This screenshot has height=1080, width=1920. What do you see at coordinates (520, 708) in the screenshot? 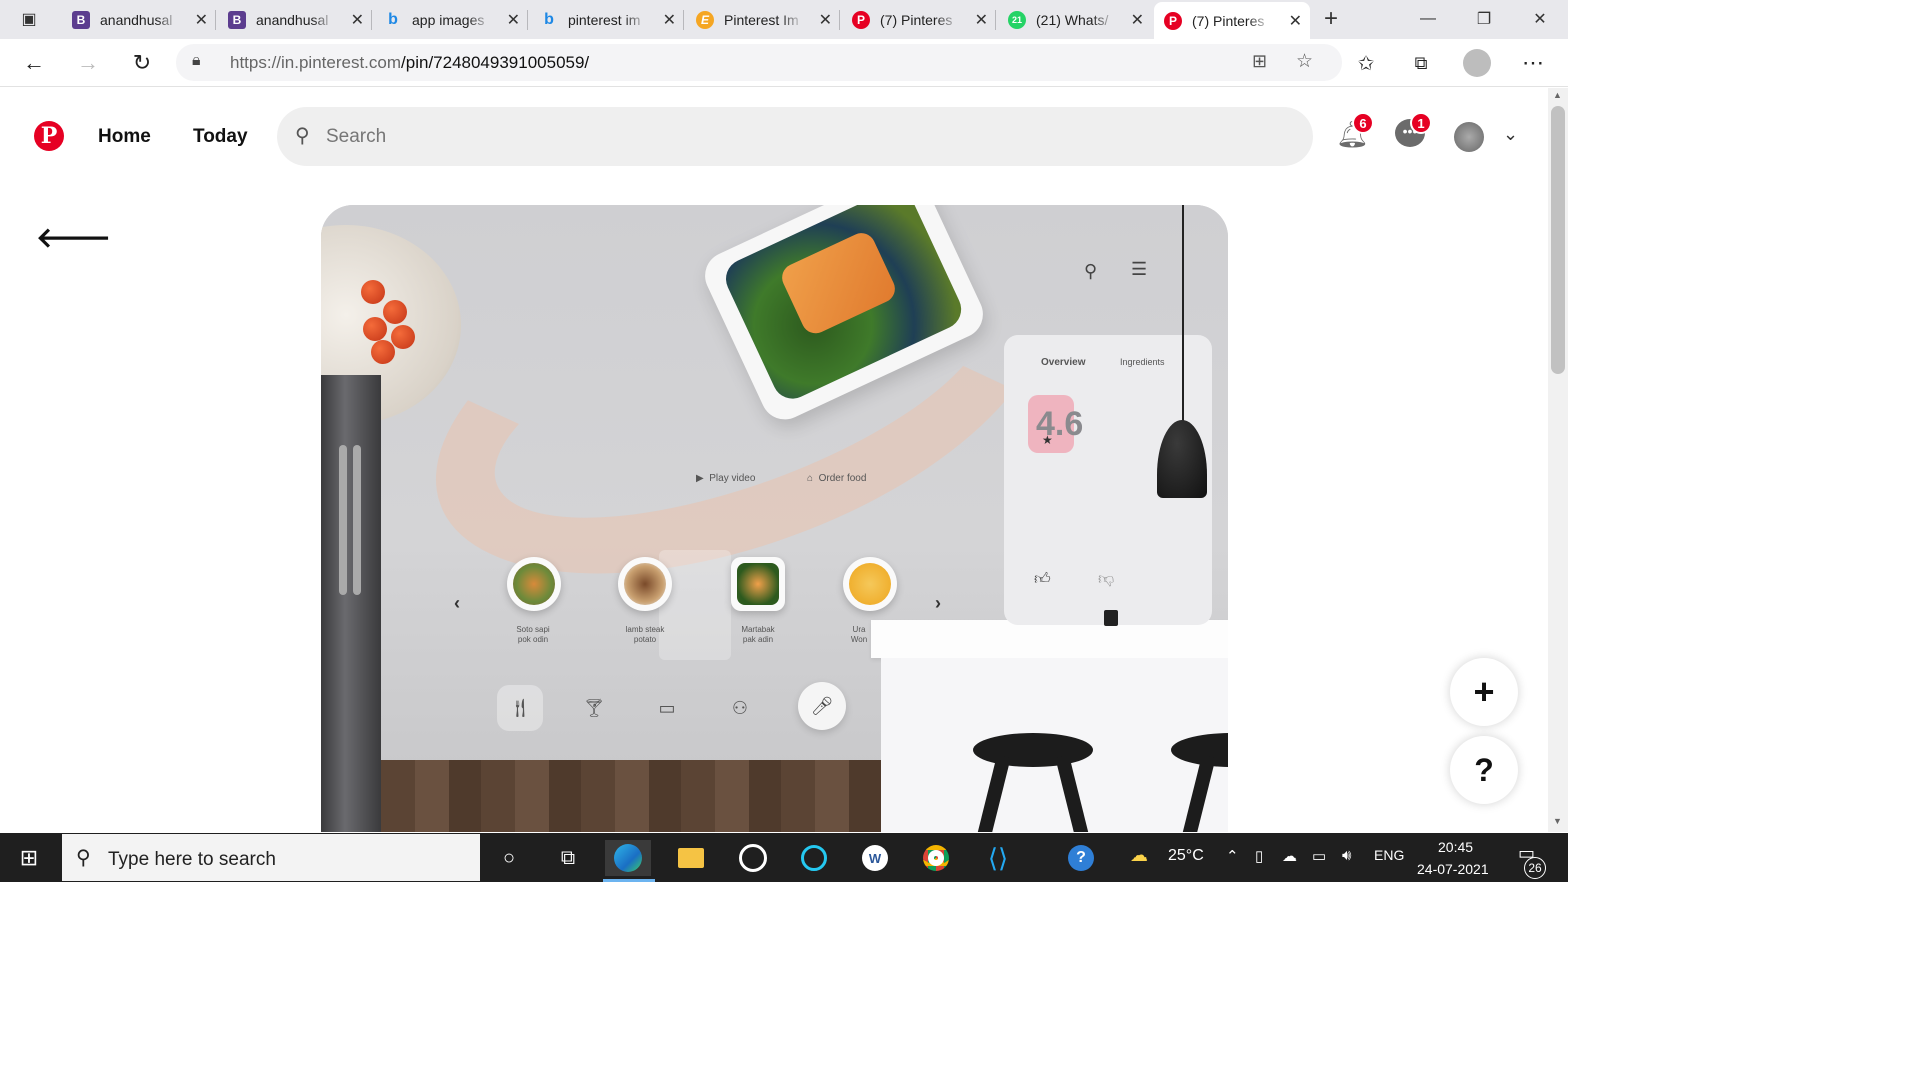
I see `utensils-icon: 🍴︎` at bounding box center [520, 708].